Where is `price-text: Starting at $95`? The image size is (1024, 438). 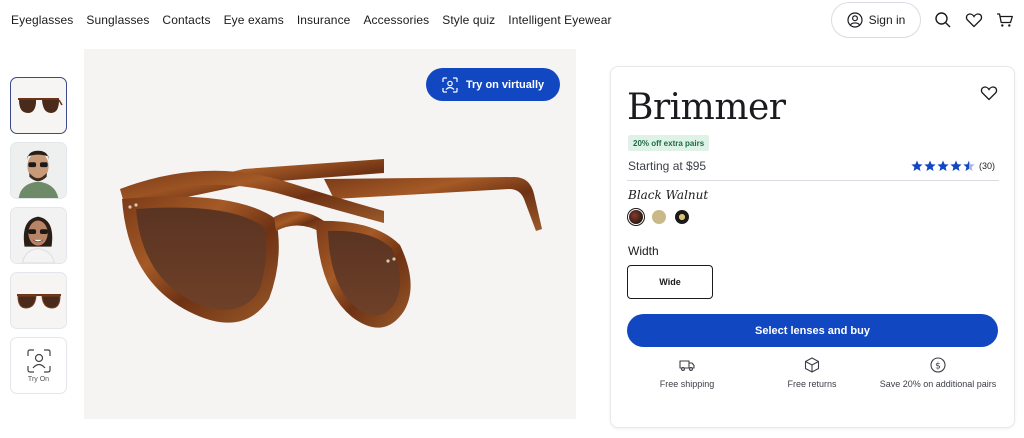 price-text: Starting at $95 is located at coordinates (667, 166).